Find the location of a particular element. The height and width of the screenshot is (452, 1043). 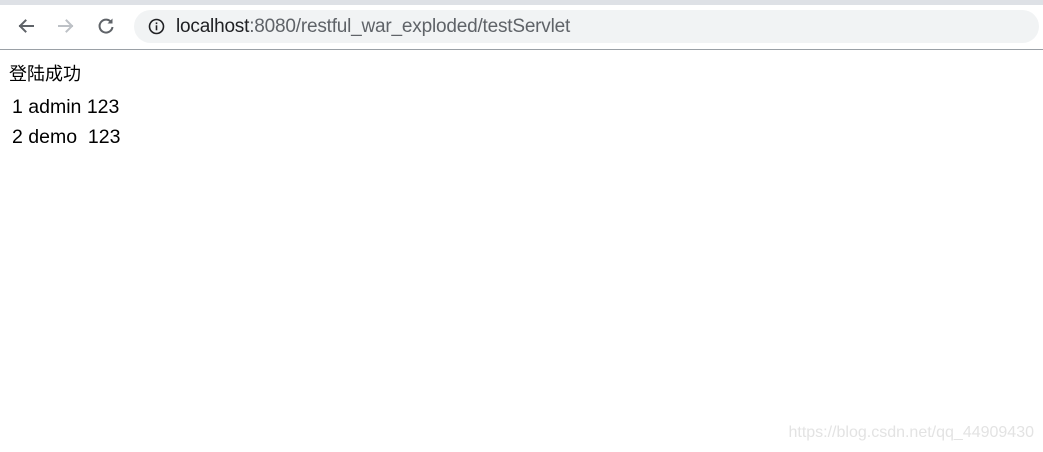

user-id: 2 is located at coordinates (17, 137).